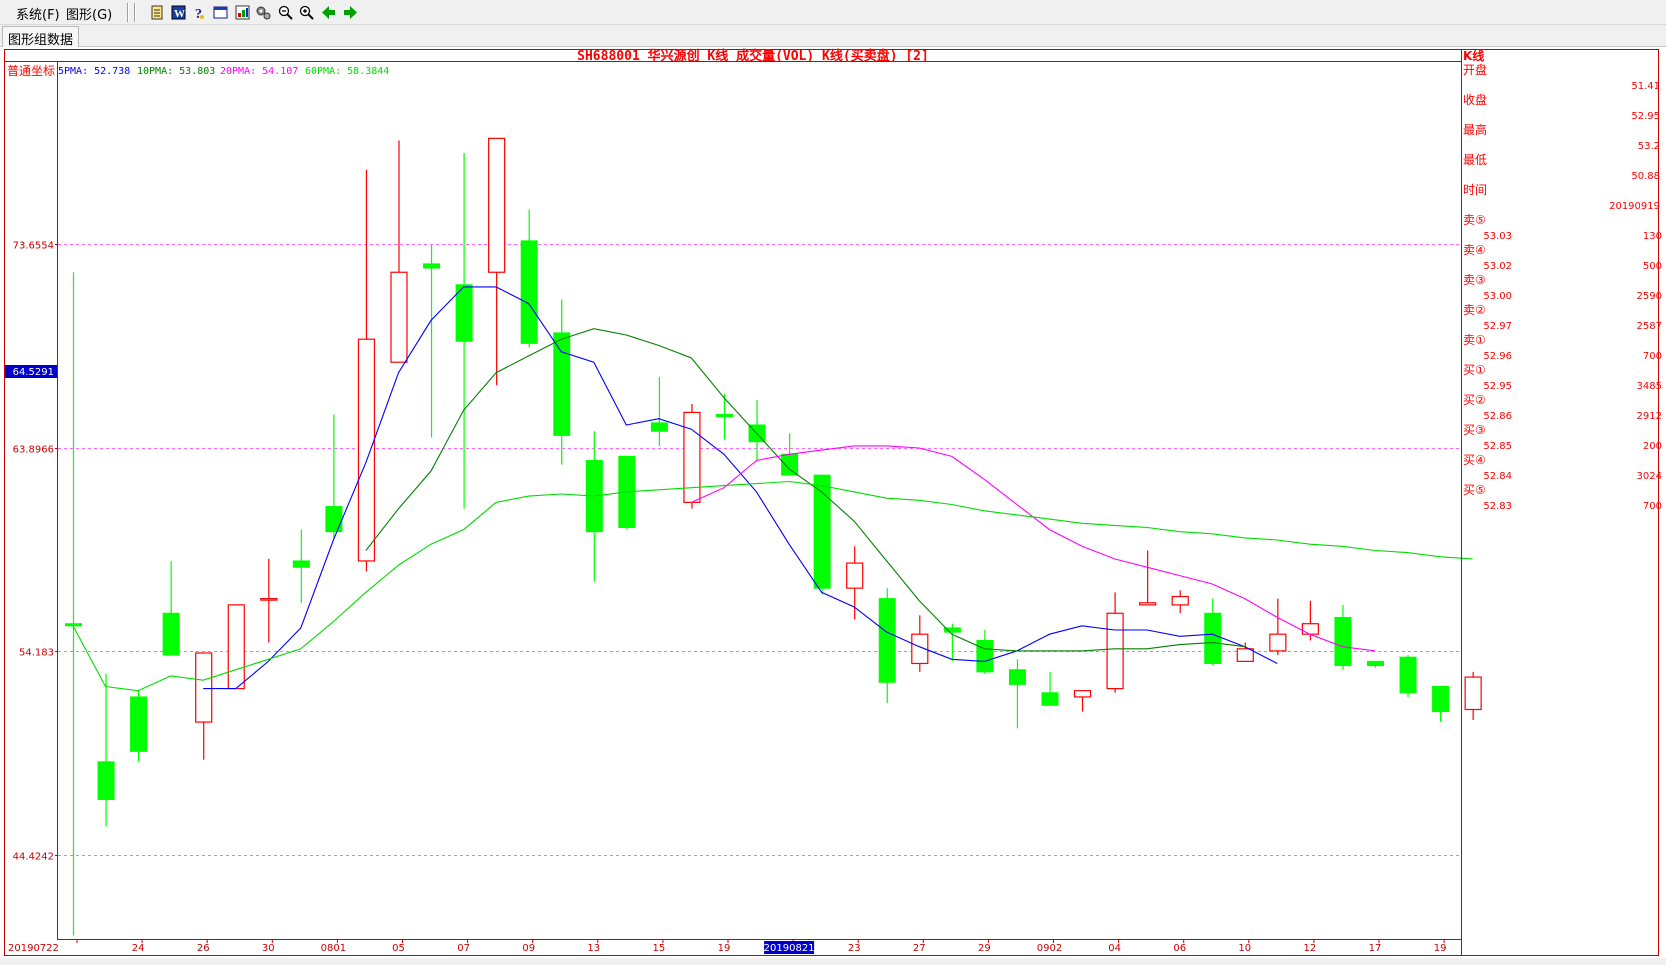  I want to click on menu-bar: 系统(F) 图形(G) W ?, so click(833, 12).